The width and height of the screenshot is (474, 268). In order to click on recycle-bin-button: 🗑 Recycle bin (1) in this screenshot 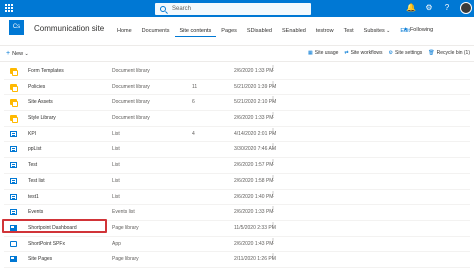, I will do `click(449, 53)`.